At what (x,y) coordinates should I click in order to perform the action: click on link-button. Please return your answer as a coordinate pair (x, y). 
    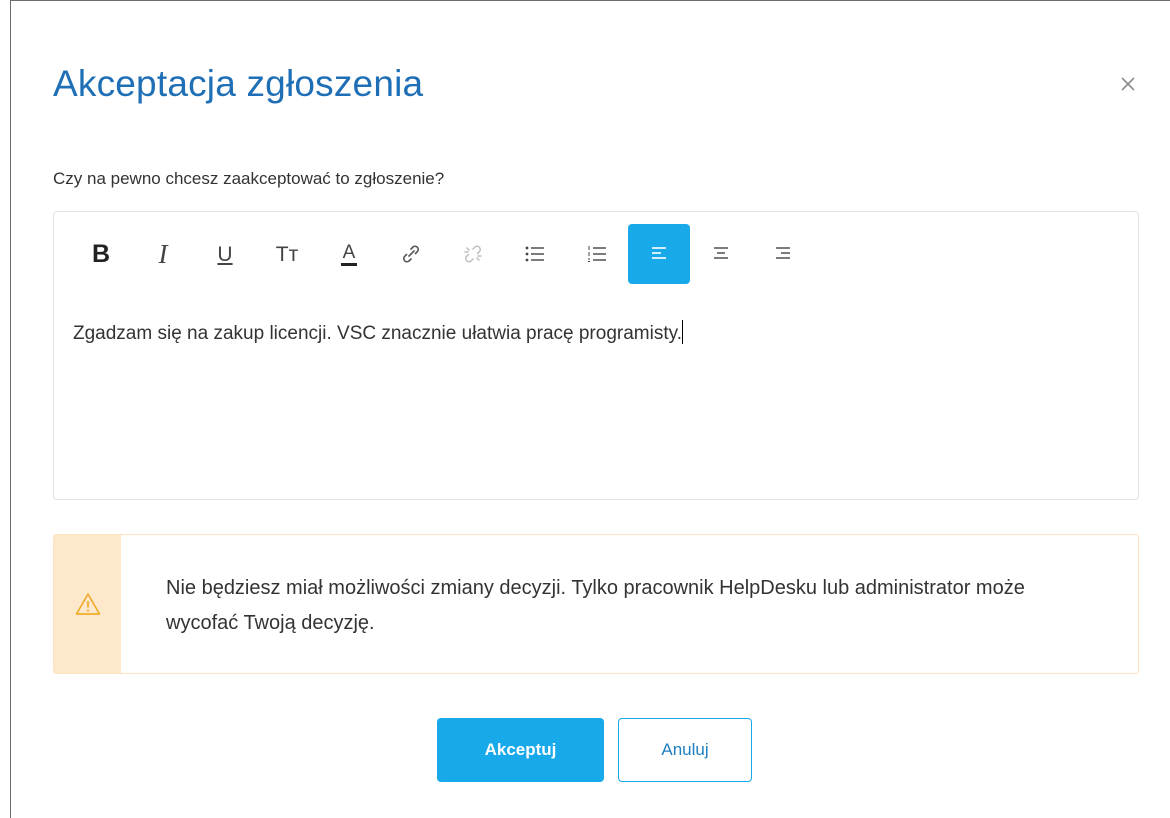
    Looking at the image, I should click on (411, 254).